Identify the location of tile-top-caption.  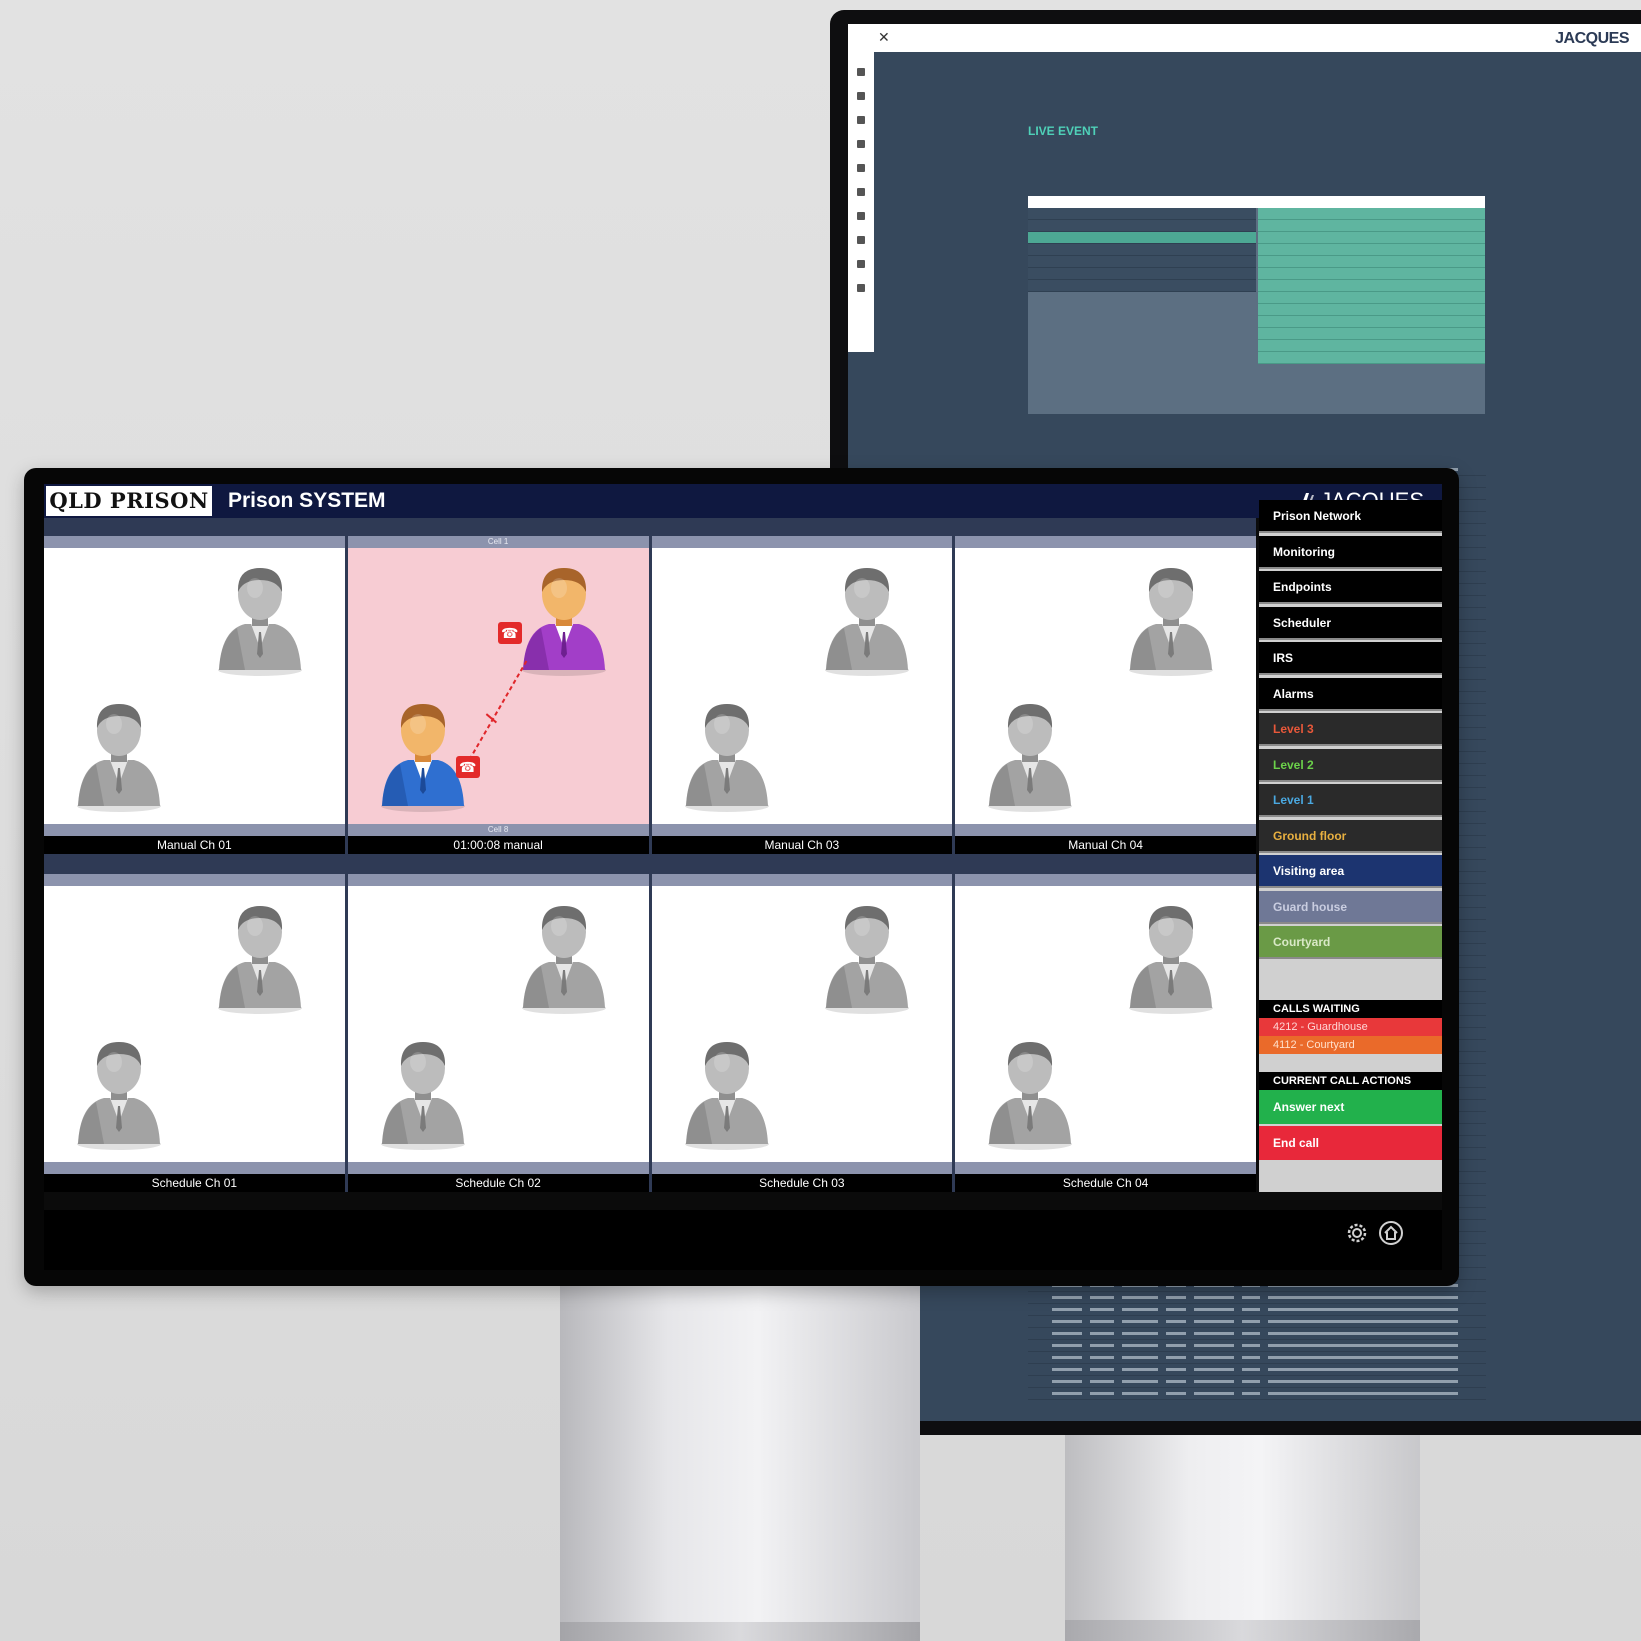
(194, 542).